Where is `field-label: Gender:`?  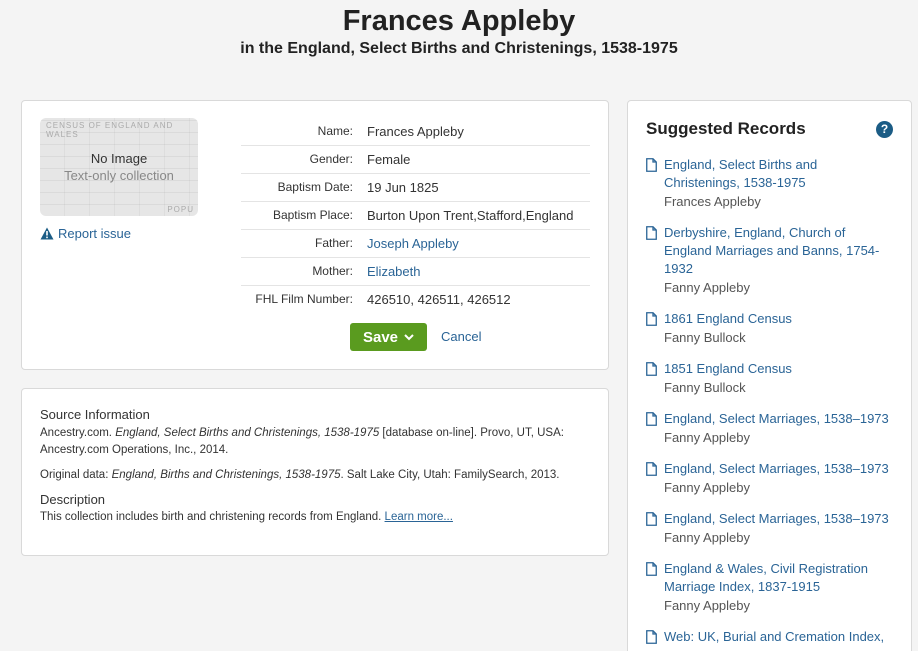 field-label: Gender: is located at coordinates (331, 159).